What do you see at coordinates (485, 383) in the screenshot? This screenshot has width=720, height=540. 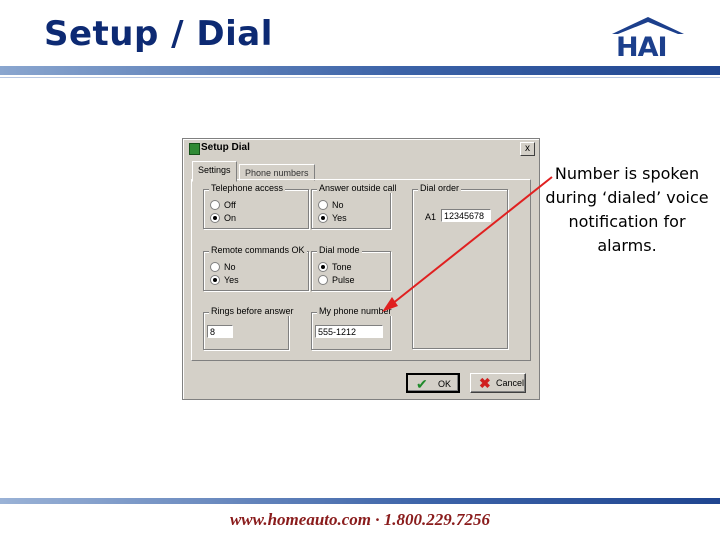 I see `x-icon: ✖` at bounding box center [485, 383].